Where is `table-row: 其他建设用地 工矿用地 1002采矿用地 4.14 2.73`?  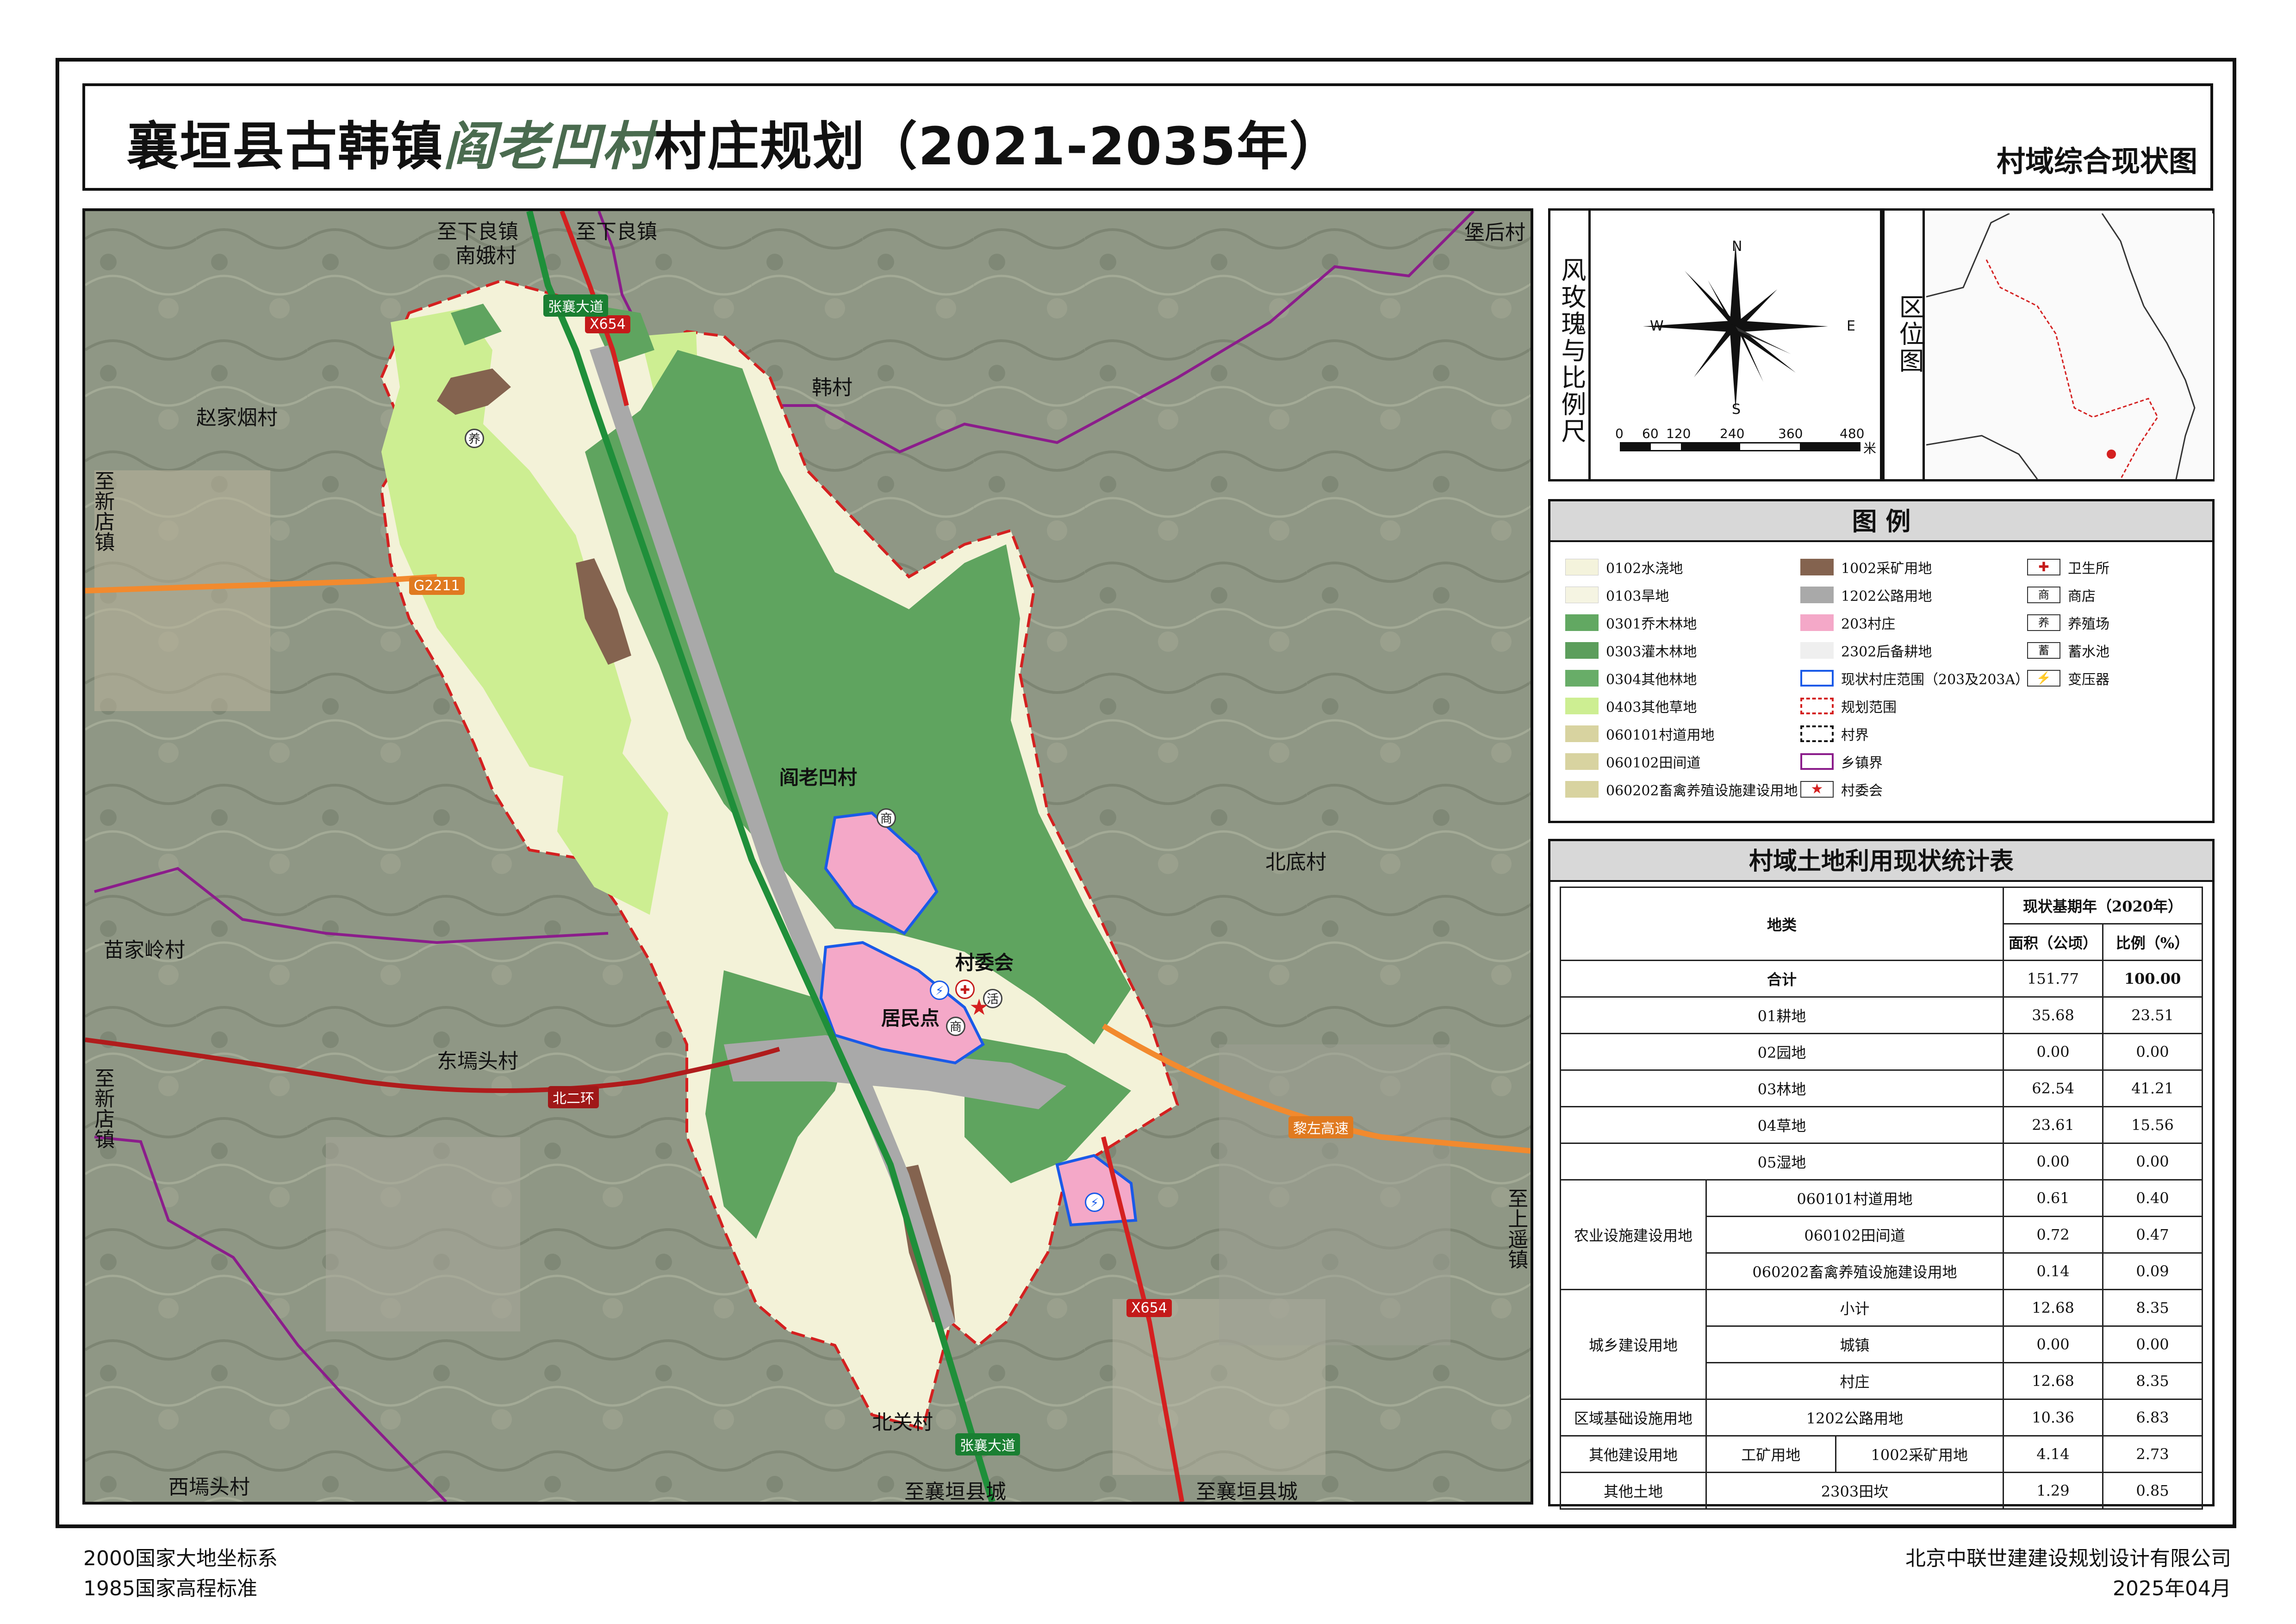 table-row: 其他建设用地 工矿用地 1002采矿用地 4.14 2.73 is located at coordinates (1881, 1454).